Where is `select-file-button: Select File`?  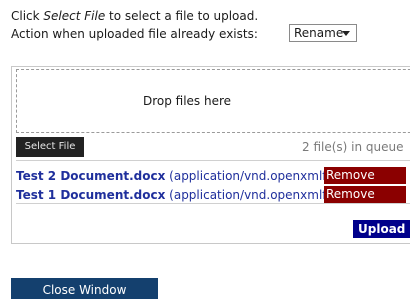 select-file-button: Select File is located at coordinates (50, 147).